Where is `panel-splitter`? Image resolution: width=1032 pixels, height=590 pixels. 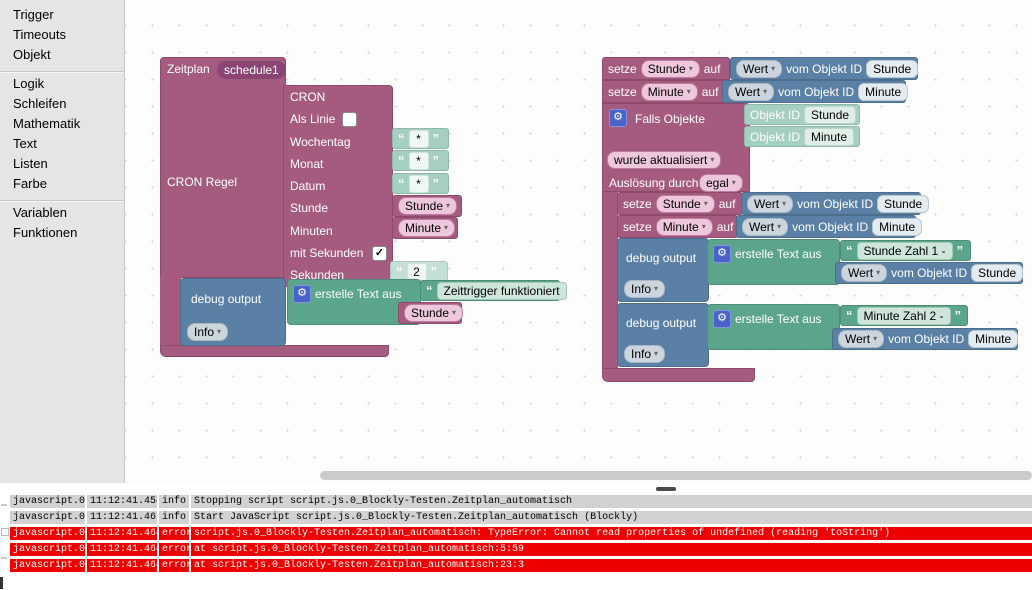 panel-splitter is located at coordinates (516, 489).